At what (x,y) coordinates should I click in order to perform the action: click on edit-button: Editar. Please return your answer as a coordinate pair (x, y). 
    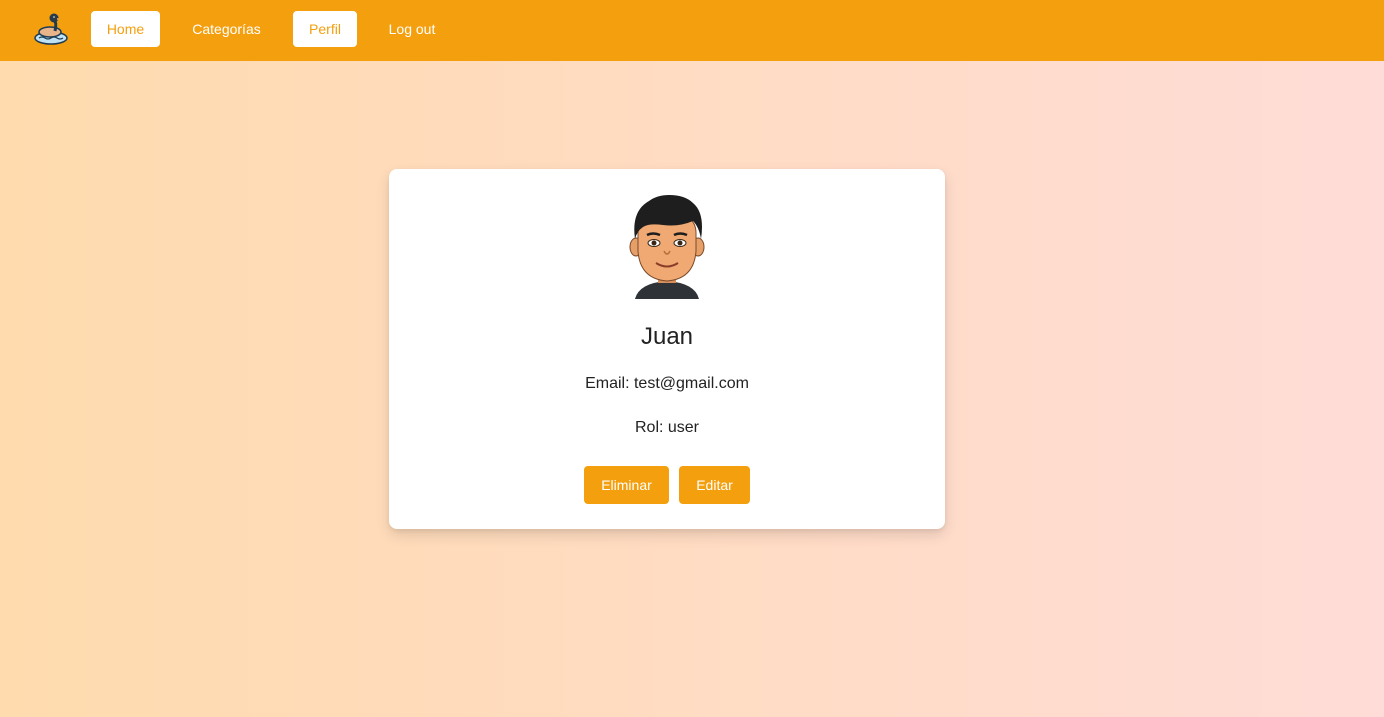
    Looking at the image, I should click on (714, 485).